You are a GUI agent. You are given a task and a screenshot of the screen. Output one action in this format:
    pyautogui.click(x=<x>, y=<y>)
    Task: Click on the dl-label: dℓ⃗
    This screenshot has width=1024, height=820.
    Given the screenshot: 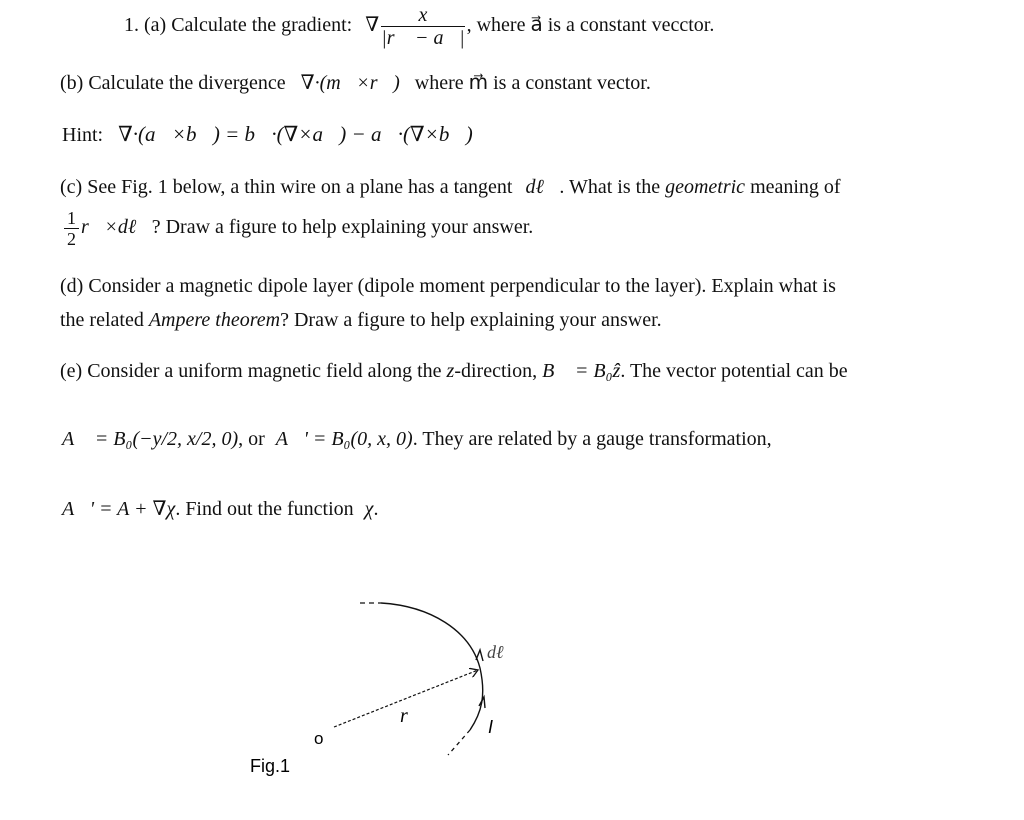 What is the action you would take?
    pyautogui.click(x=502, y=652)
    